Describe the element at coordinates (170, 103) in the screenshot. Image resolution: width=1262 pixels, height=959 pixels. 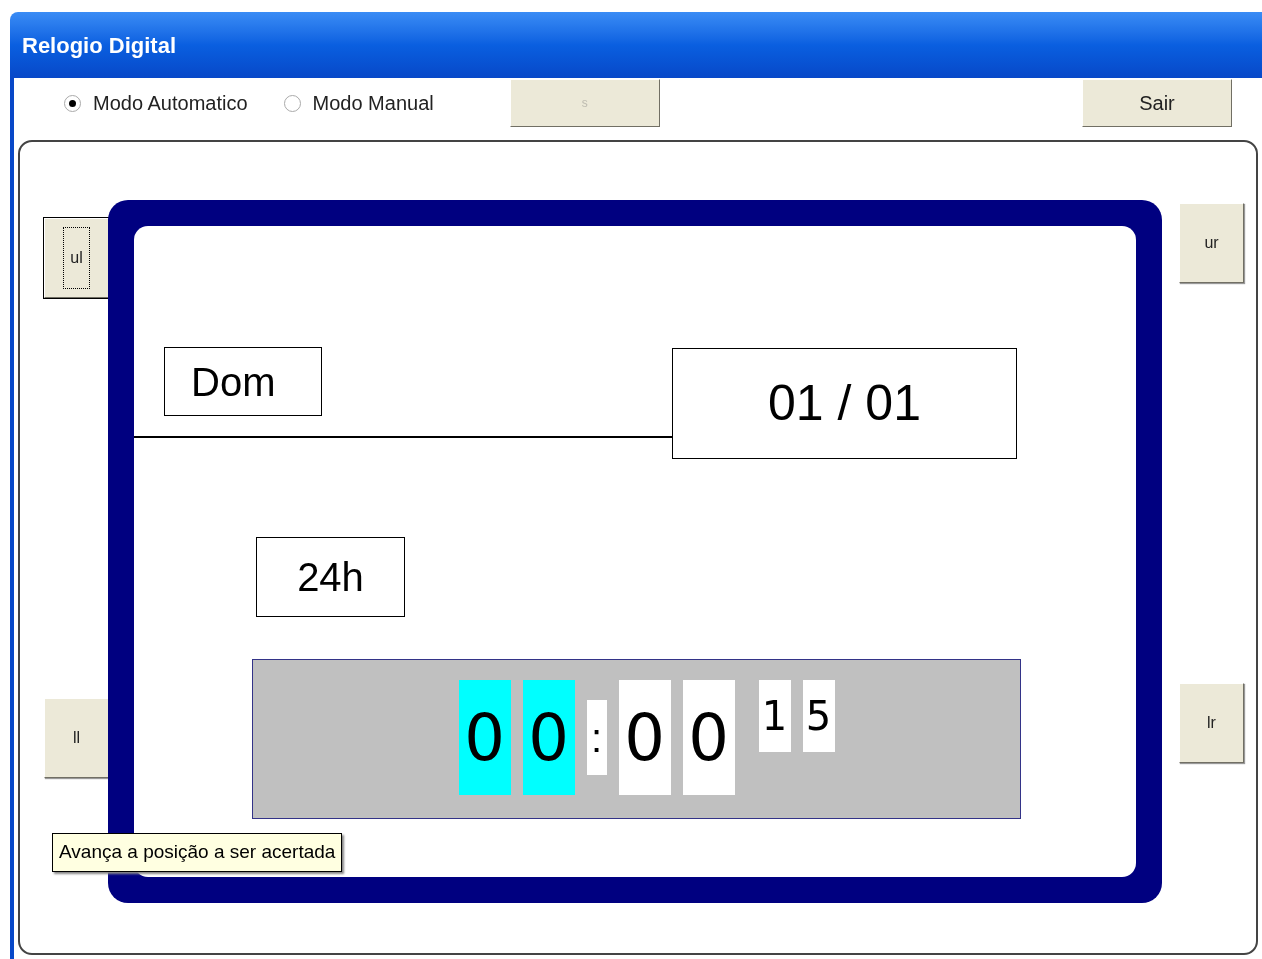
I see `radio-label: Modo Automatico` at that location.